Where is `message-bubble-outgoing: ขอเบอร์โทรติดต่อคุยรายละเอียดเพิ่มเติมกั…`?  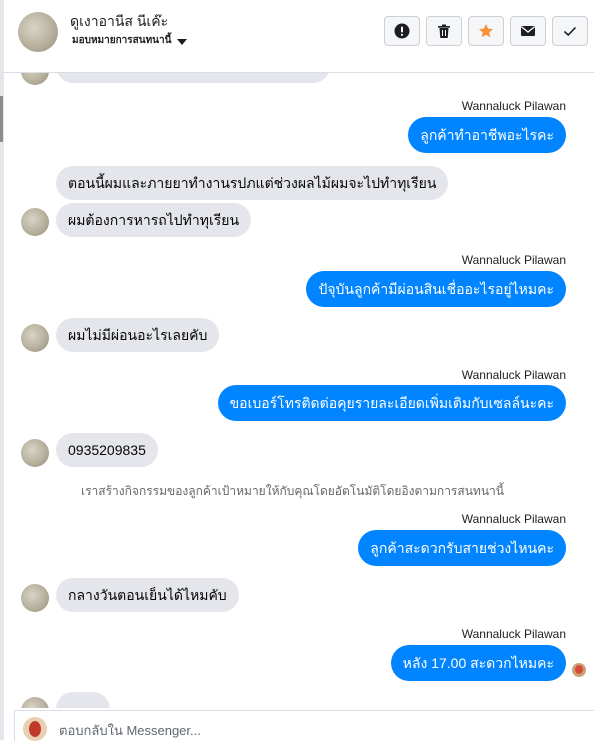
message-bubble-outgoing: ขอเบอร์โทรติดต่อคุยรายละเอียดเพิ่มเติมกั… is located at coordinates (391, 403).